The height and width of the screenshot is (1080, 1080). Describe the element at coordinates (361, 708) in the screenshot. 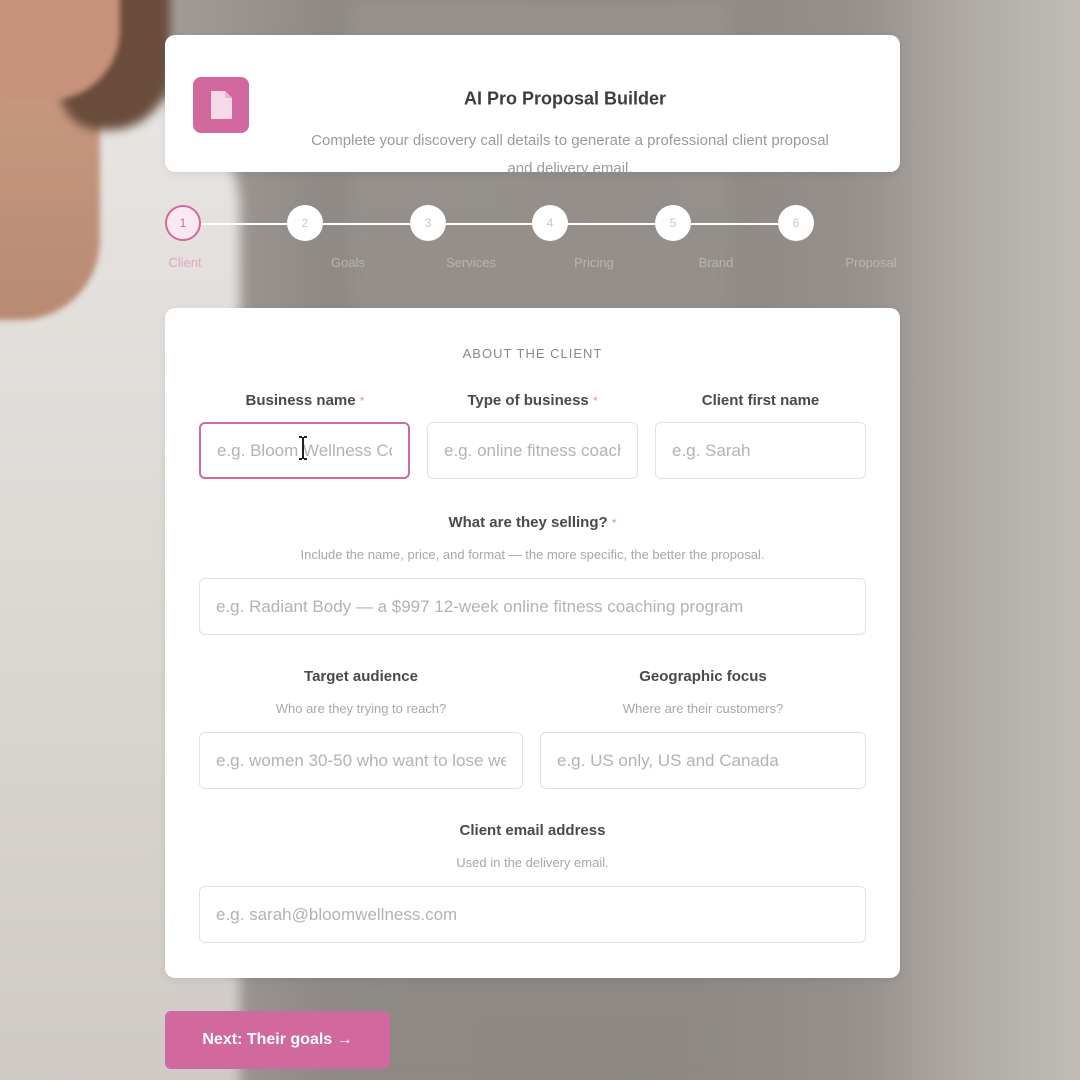

I see `target-audience-hint: Who are they trying to reach?` at that location.